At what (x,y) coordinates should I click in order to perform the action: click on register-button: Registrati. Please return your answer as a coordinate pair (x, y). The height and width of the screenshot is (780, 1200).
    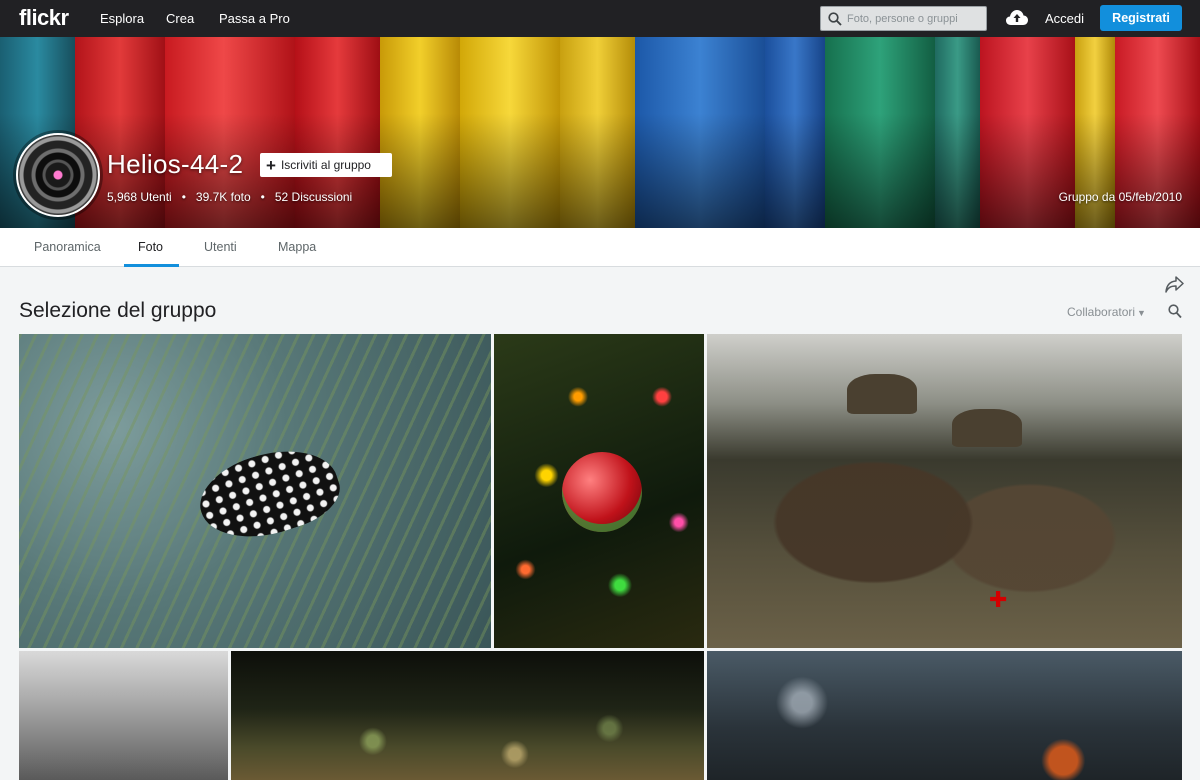
    Looking at the image, I should click on (1141, 18).